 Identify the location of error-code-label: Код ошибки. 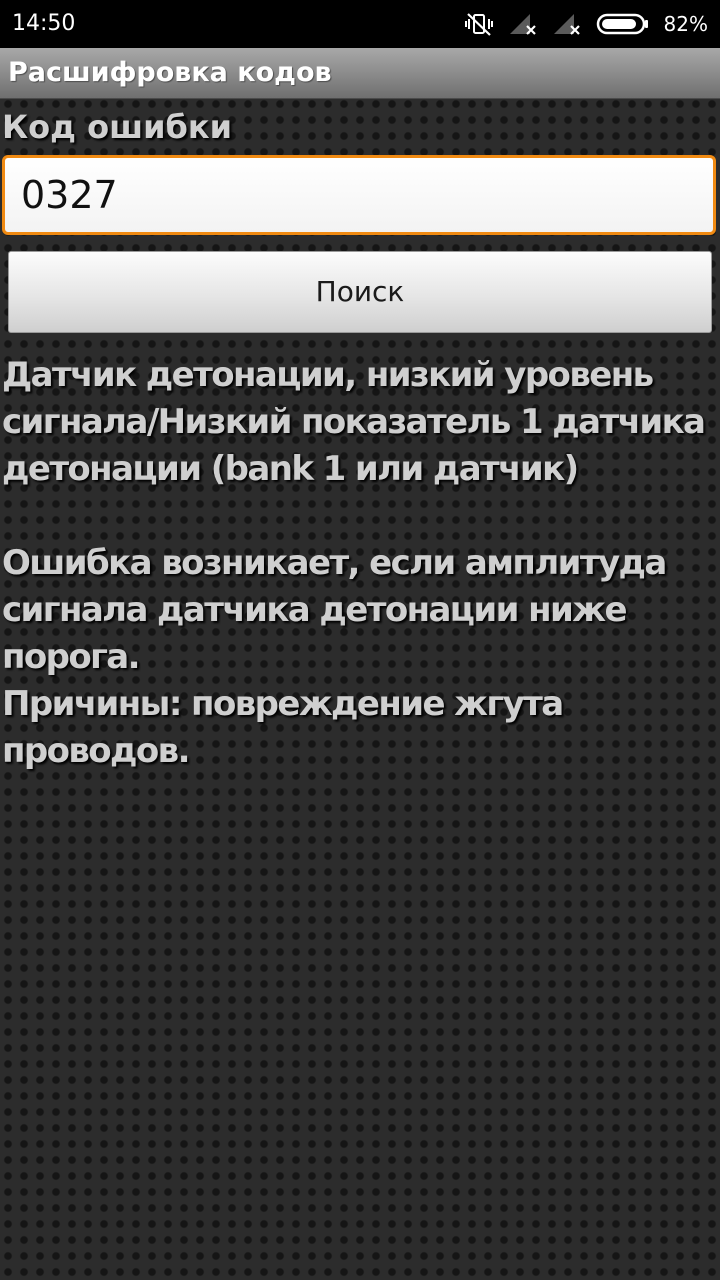
(117, 127).